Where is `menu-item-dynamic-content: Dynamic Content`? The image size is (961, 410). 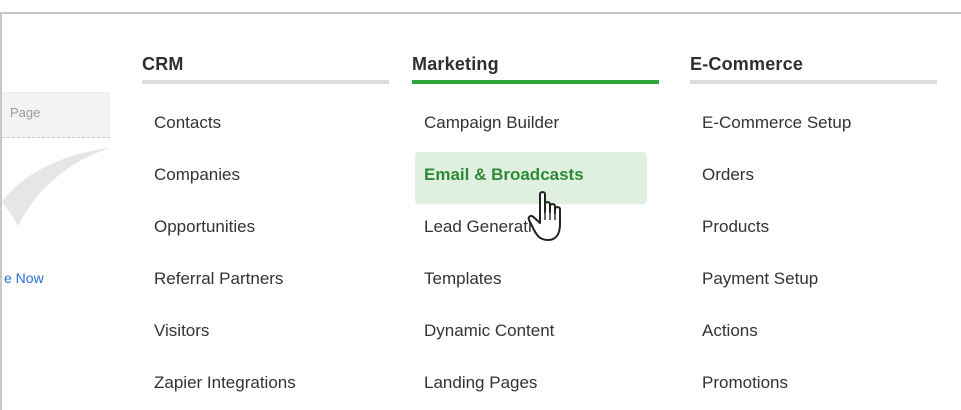
menu-item-dynamic-content: Dynamic Content is located at coordinates (537, 334).